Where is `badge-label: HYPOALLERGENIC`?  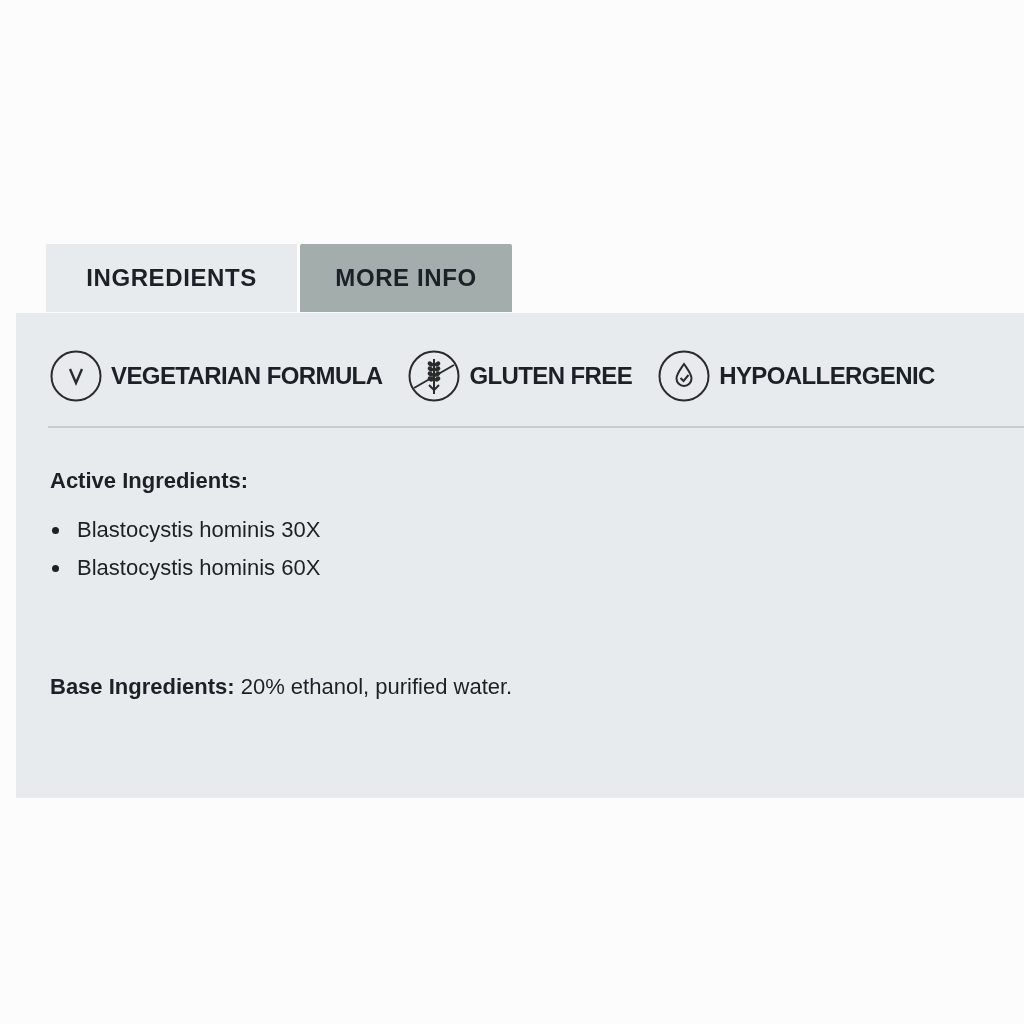 badge-label: HYPOALLERGENIC is located at coordinates (827, 376).